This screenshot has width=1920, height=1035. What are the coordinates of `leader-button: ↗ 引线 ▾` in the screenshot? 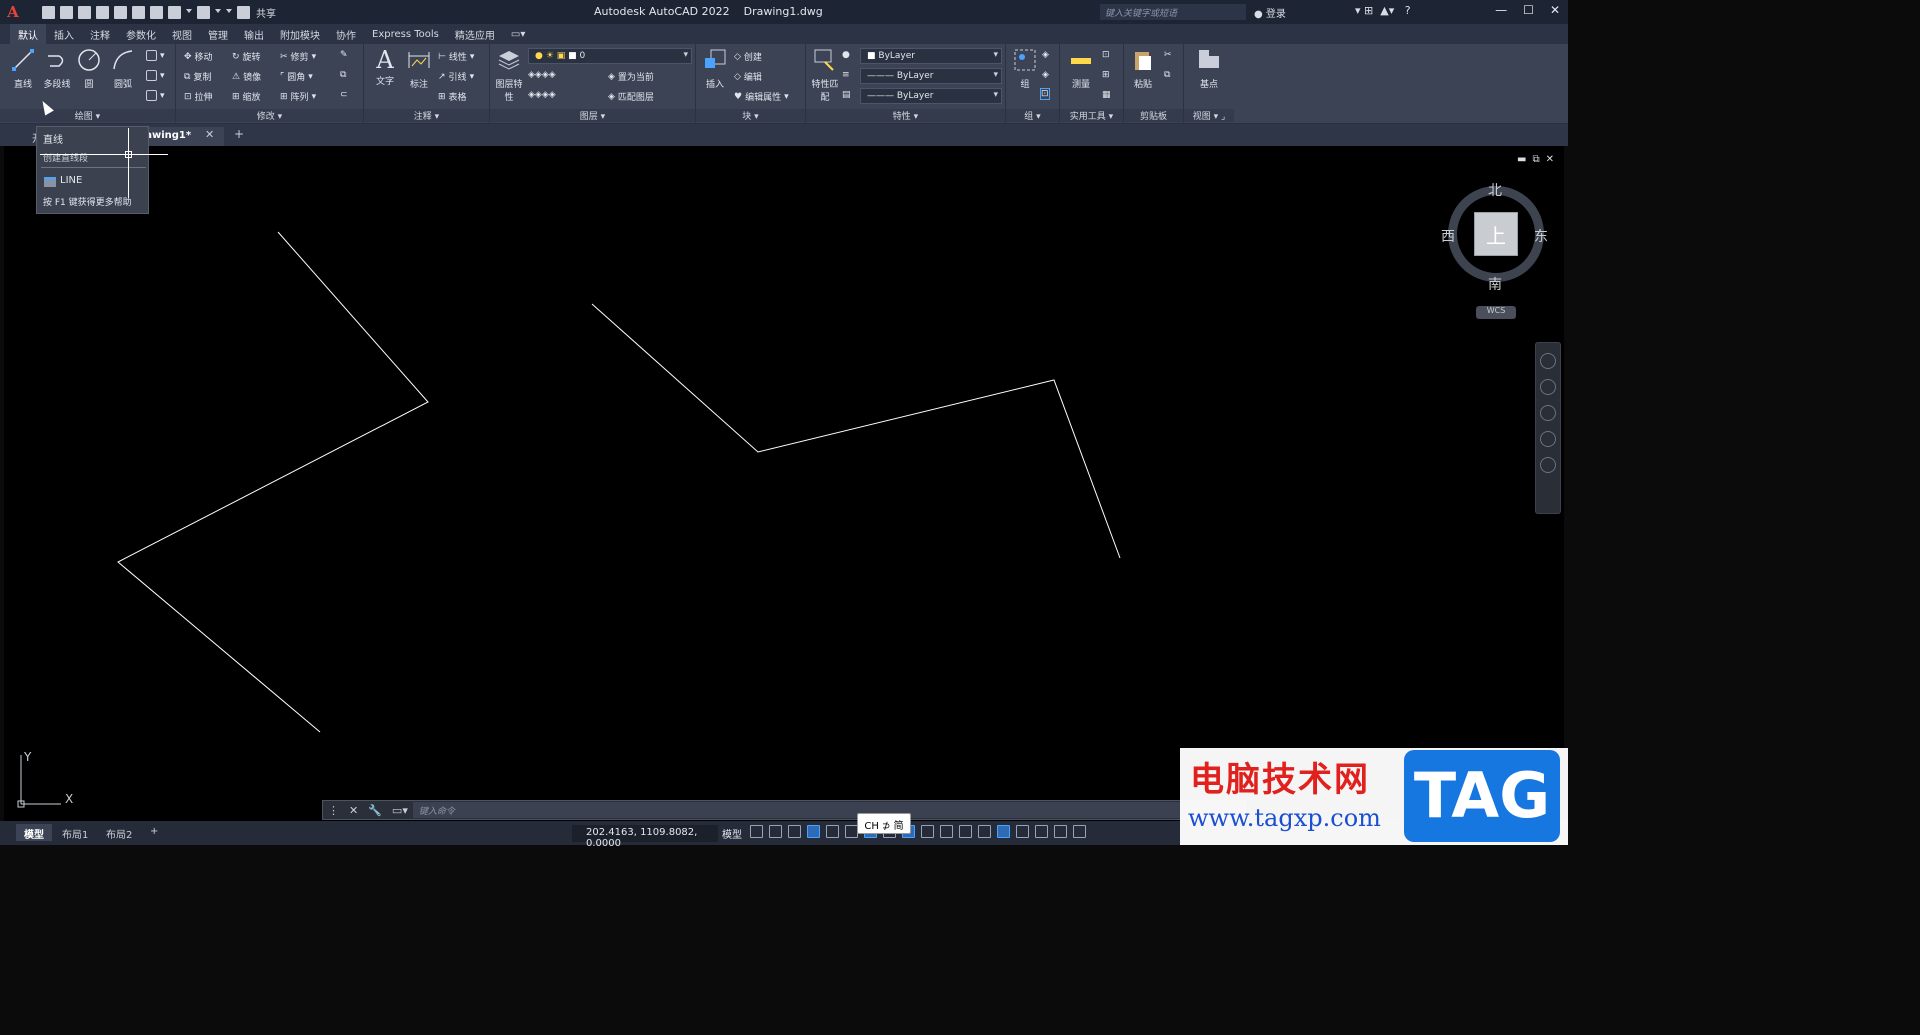 It's located at (456, 77).